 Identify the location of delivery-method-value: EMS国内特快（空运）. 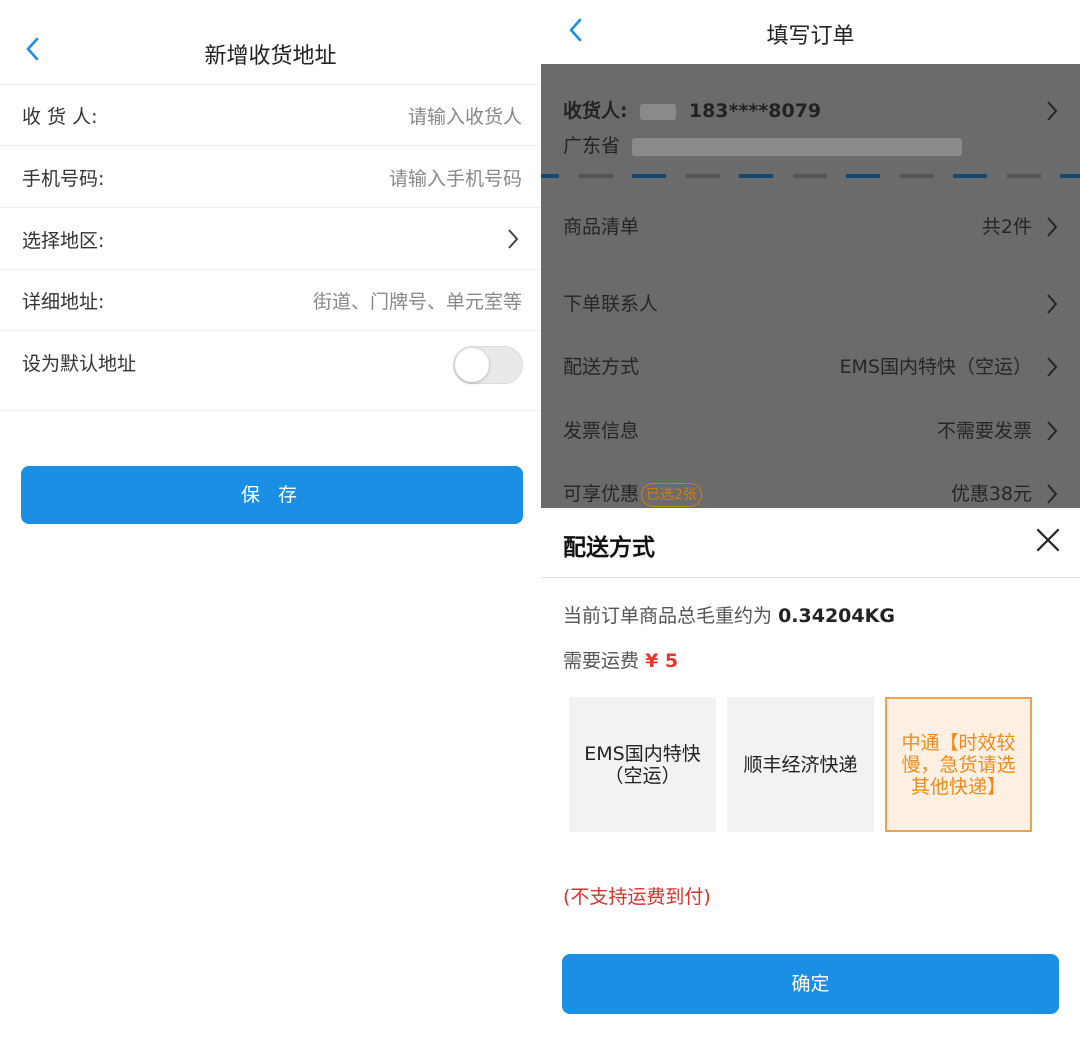
(935, 367).